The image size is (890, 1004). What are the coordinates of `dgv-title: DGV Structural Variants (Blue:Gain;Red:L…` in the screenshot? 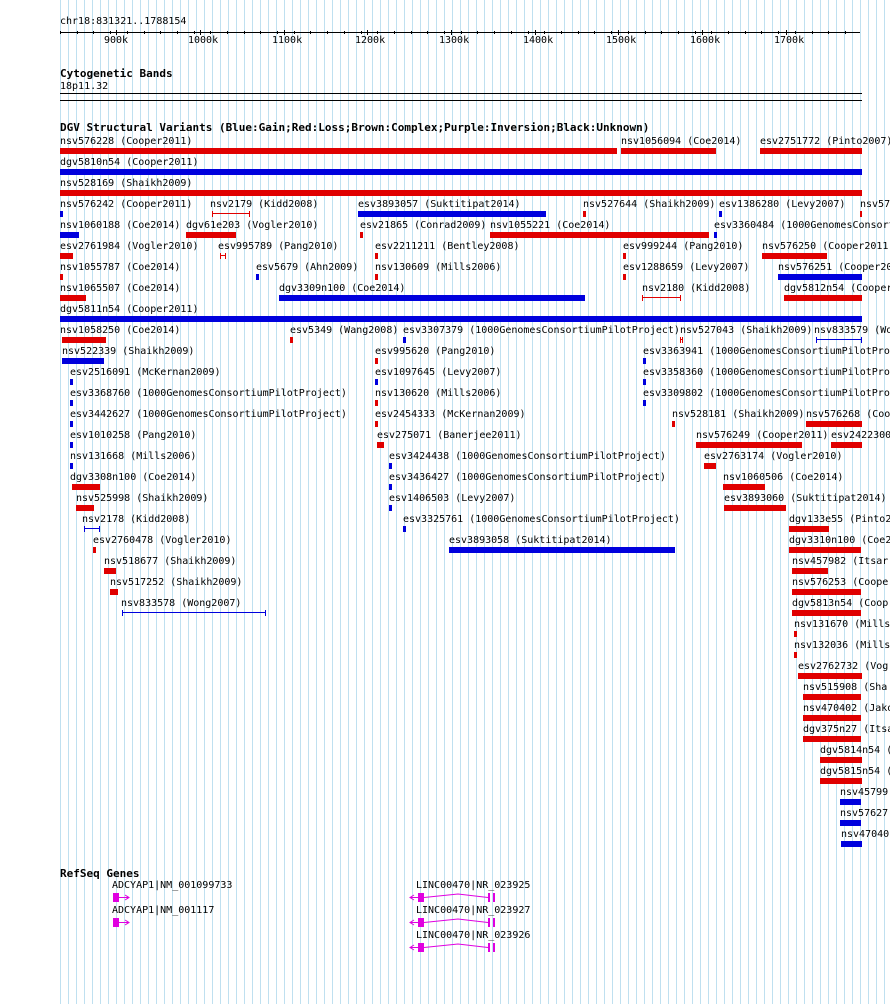 It's located at (355, 127).